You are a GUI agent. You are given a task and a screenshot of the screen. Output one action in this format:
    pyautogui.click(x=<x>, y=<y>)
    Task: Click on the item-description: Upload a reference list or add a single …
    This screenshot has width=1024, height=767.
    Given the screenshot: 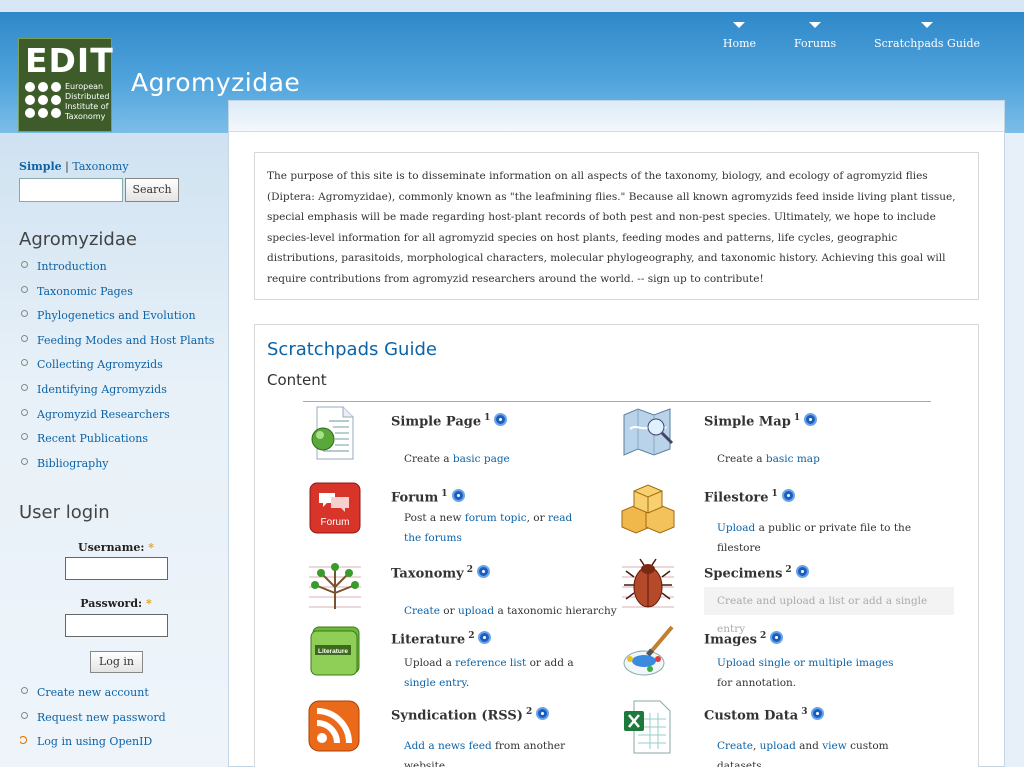 What is the action you would take?
    pyautogui.click(x=489, y=673)
    